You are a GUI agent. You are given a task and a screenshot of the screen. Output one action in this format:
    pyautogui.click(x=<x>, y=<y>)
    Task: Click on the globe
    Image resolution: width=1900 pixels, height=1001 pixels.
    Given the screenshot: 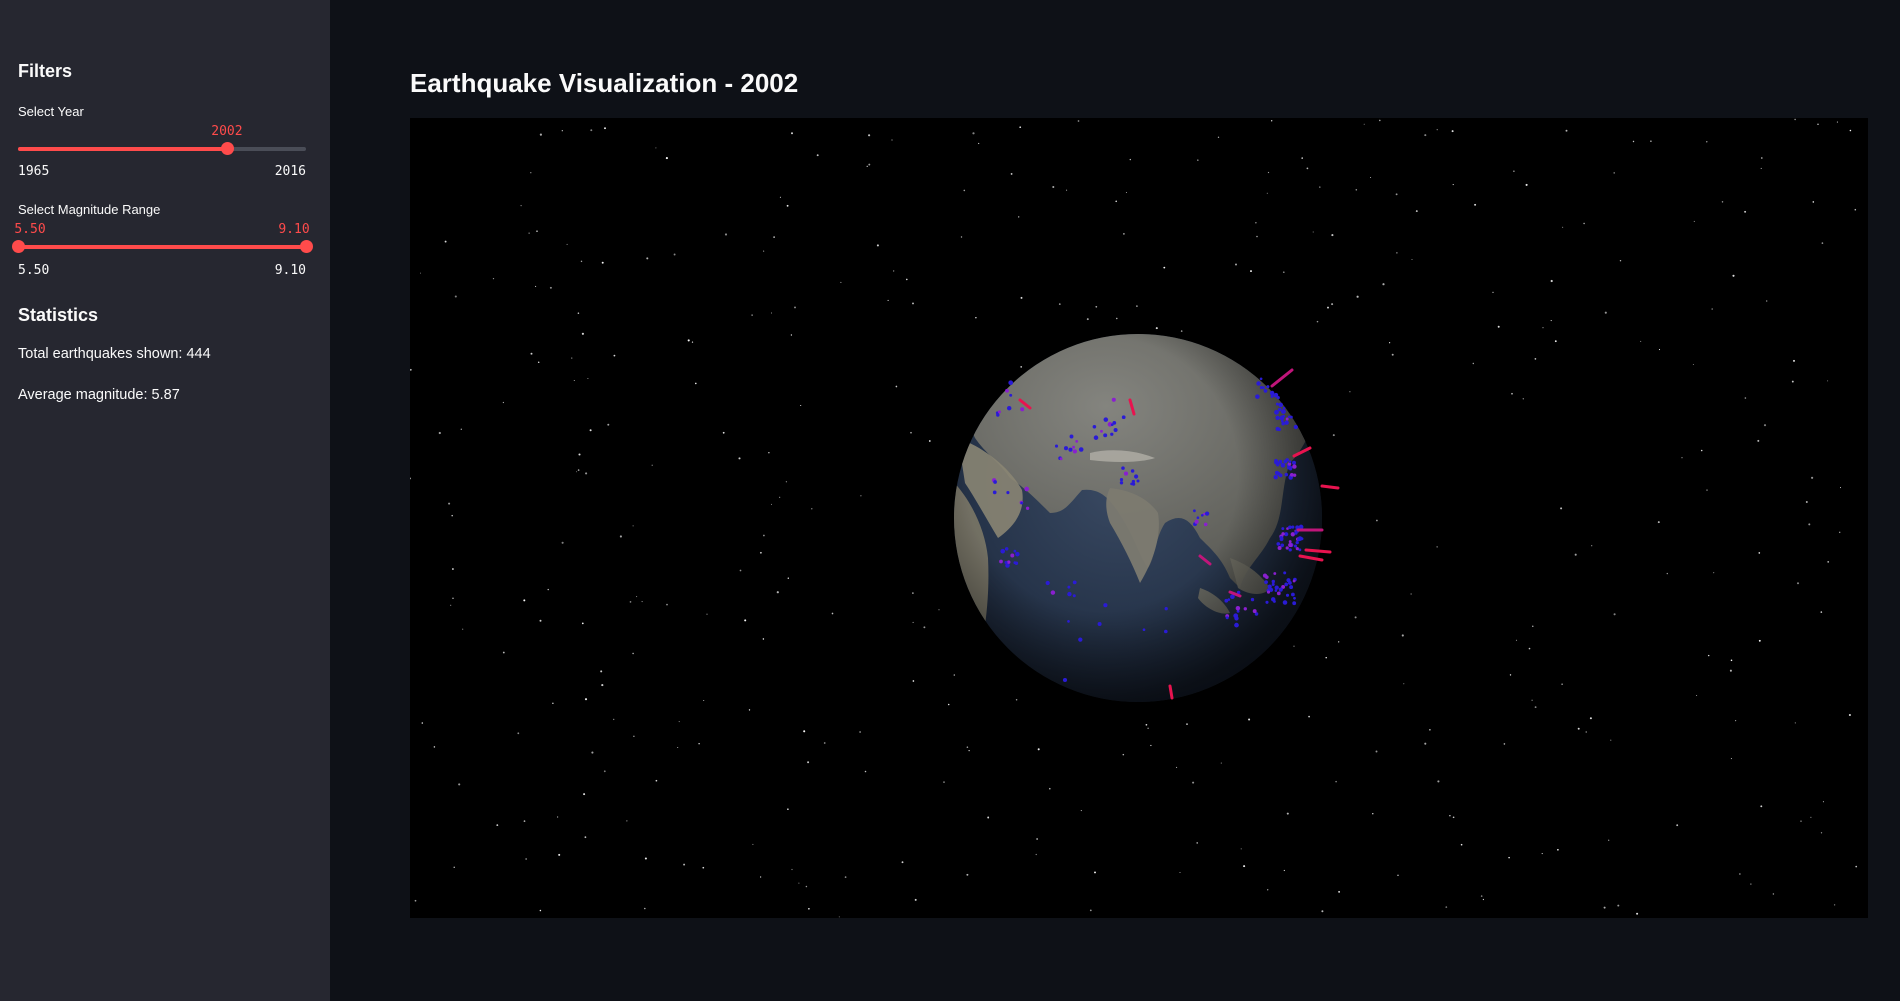 What is the action you would take?
    pyautogui.click(x=1138, y=518)
    